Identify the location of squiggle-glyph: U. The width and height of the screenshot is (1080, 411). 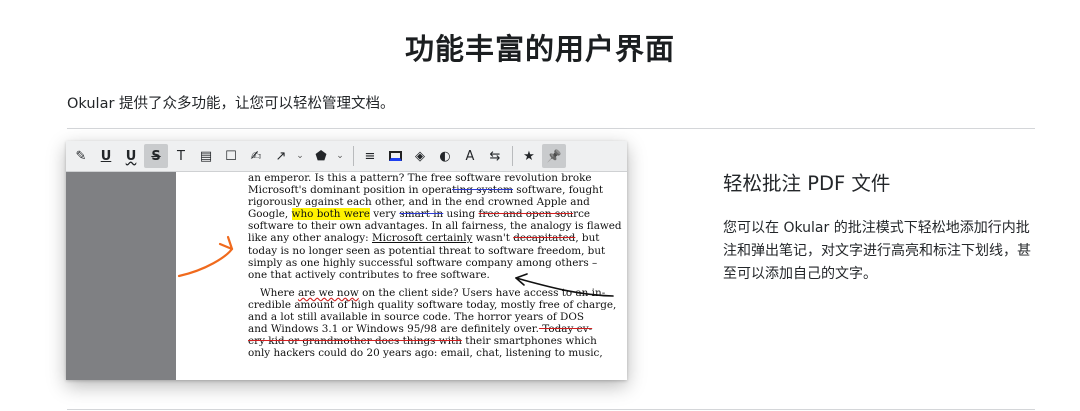
(131, 156).